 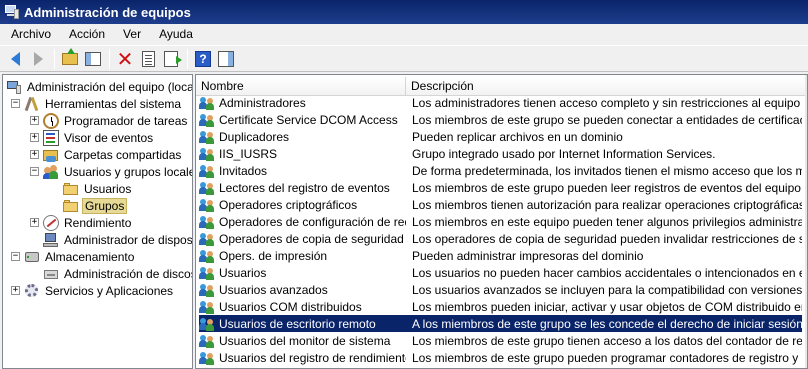 What do you see at coordinates (105, 205) in the screenshot?
I see `tree-item-label-selected: Grupos` at bounding box center [105, 205].